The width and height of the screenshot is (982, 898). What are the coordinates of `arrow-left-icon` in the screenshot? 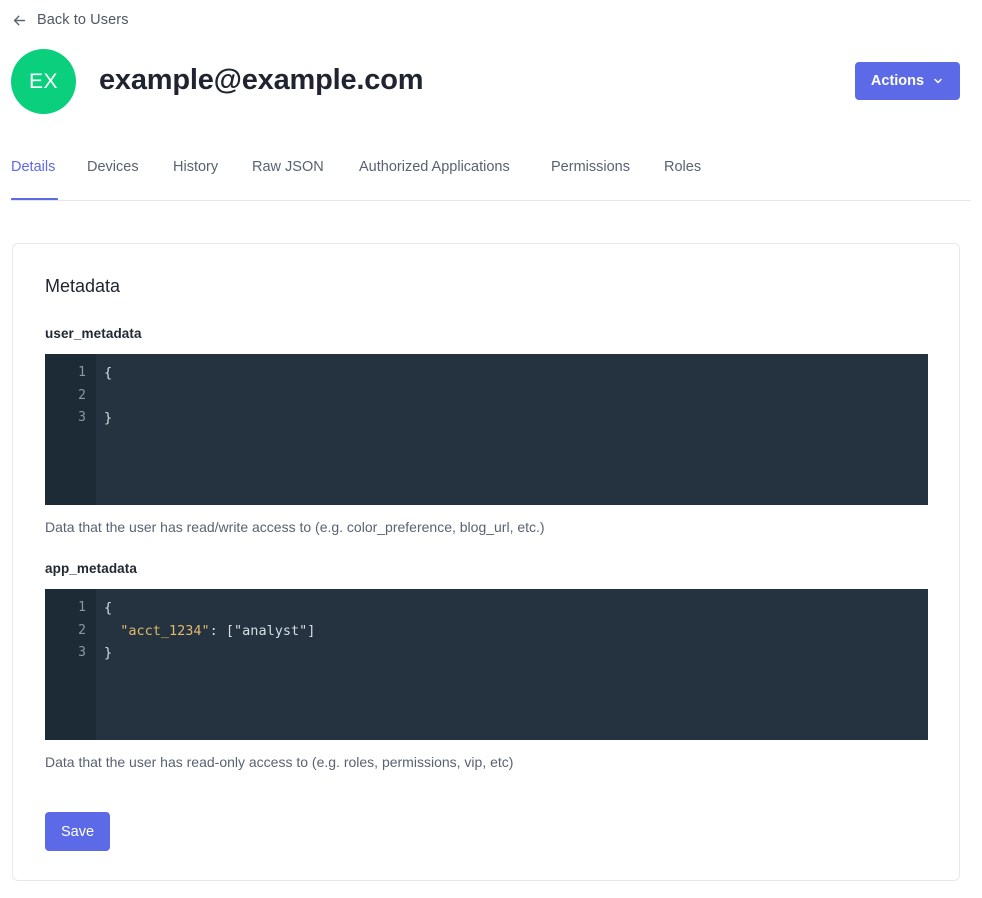 It's located at (19, 20).